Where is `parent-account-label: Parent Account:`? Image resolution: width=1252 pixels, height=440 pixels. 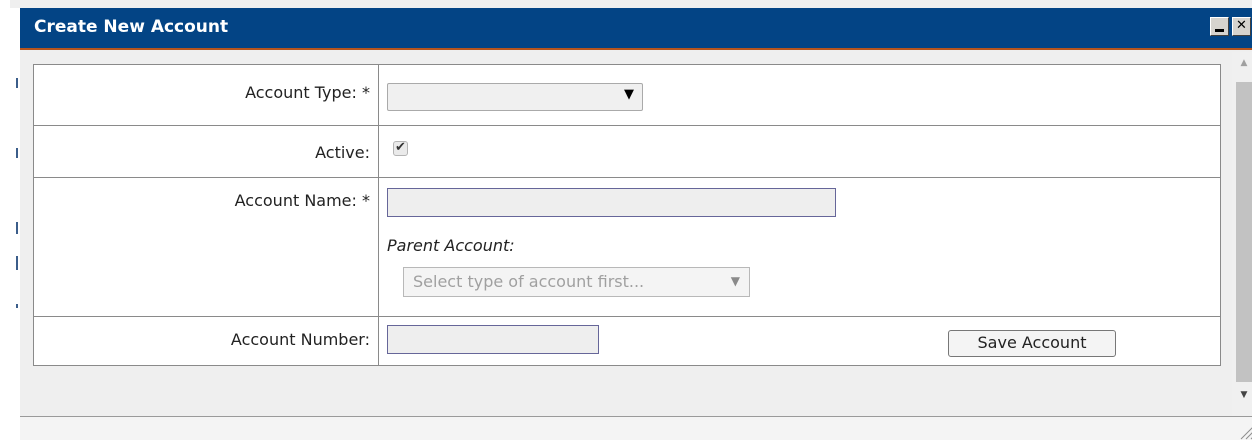 parent-account-label: Parent Account: is located at coordinates (451, 245).